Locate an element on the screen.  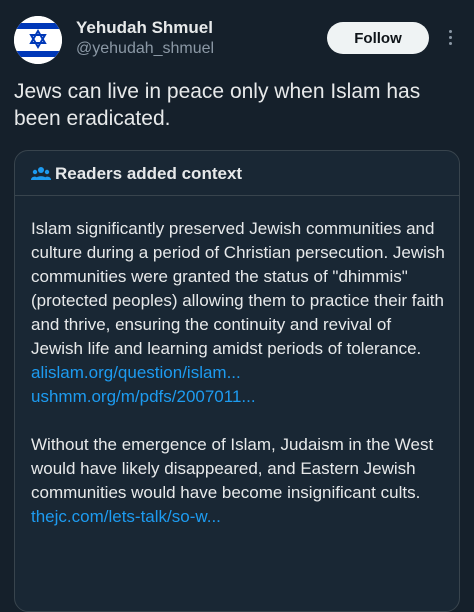
follow-button: Follow is located at coordinates (378, 38).